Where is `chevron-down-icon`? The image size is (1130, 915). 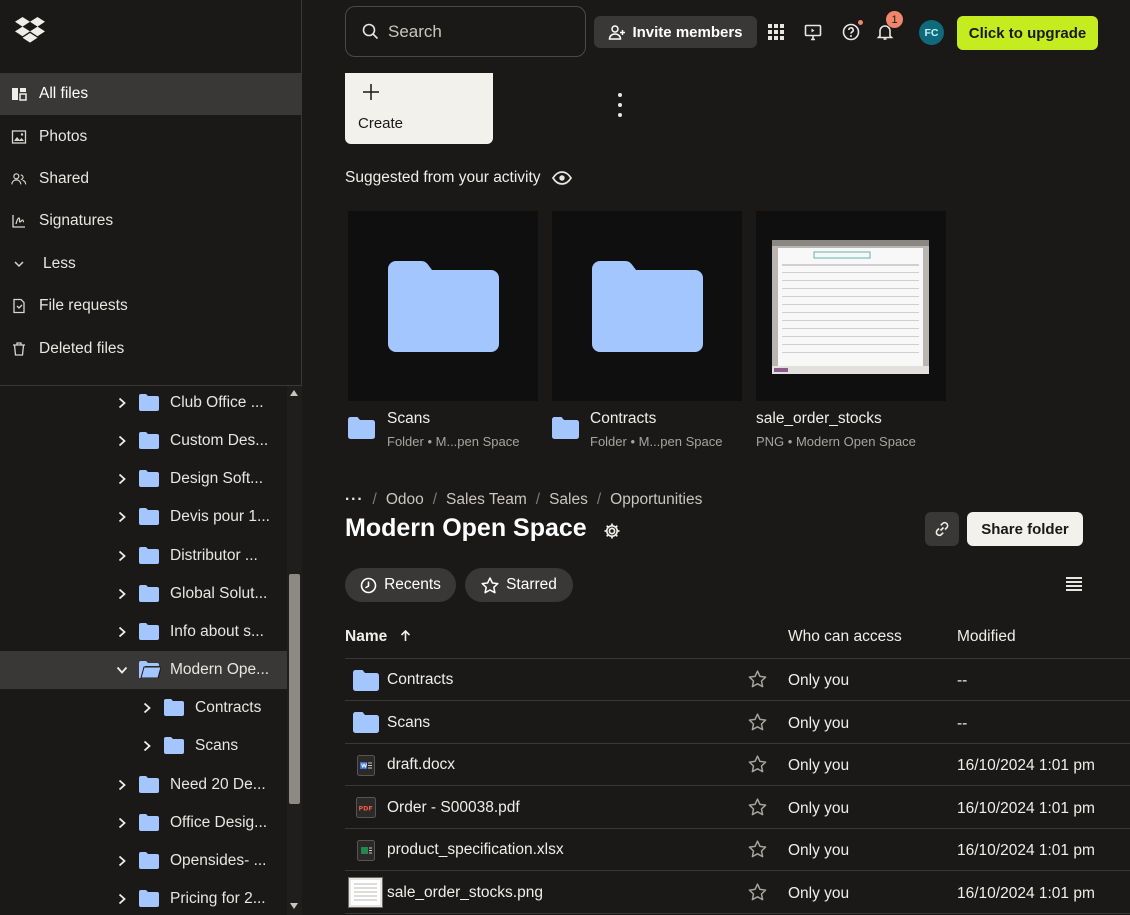
chevron-down-icon is located at coordinates (122, 670).